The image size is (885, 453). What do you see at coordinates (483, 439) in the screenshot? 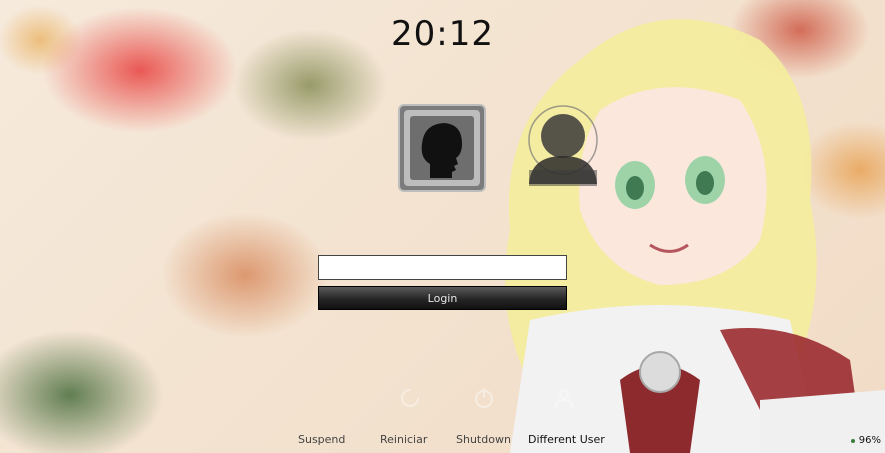
I see `shutdown-button: Shutdown` at bounding box center [483, 439].